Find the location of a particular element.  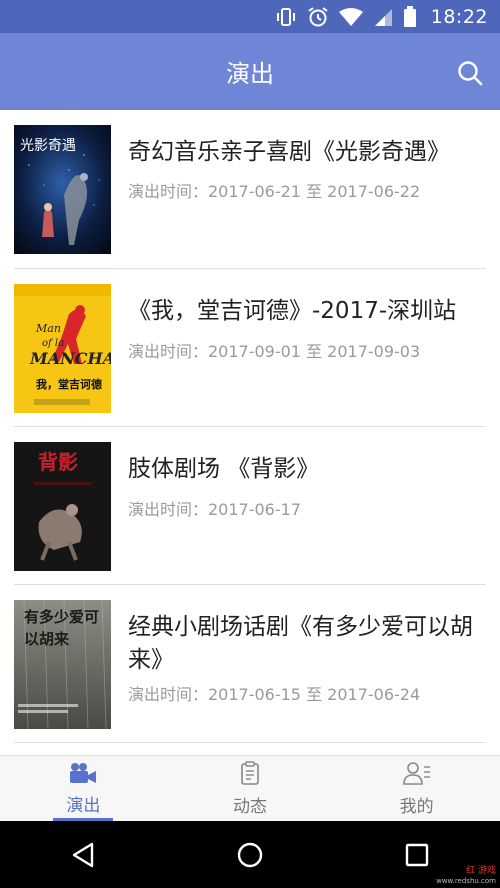

status-bar: 18:22 is located at coordinates (250, 16).